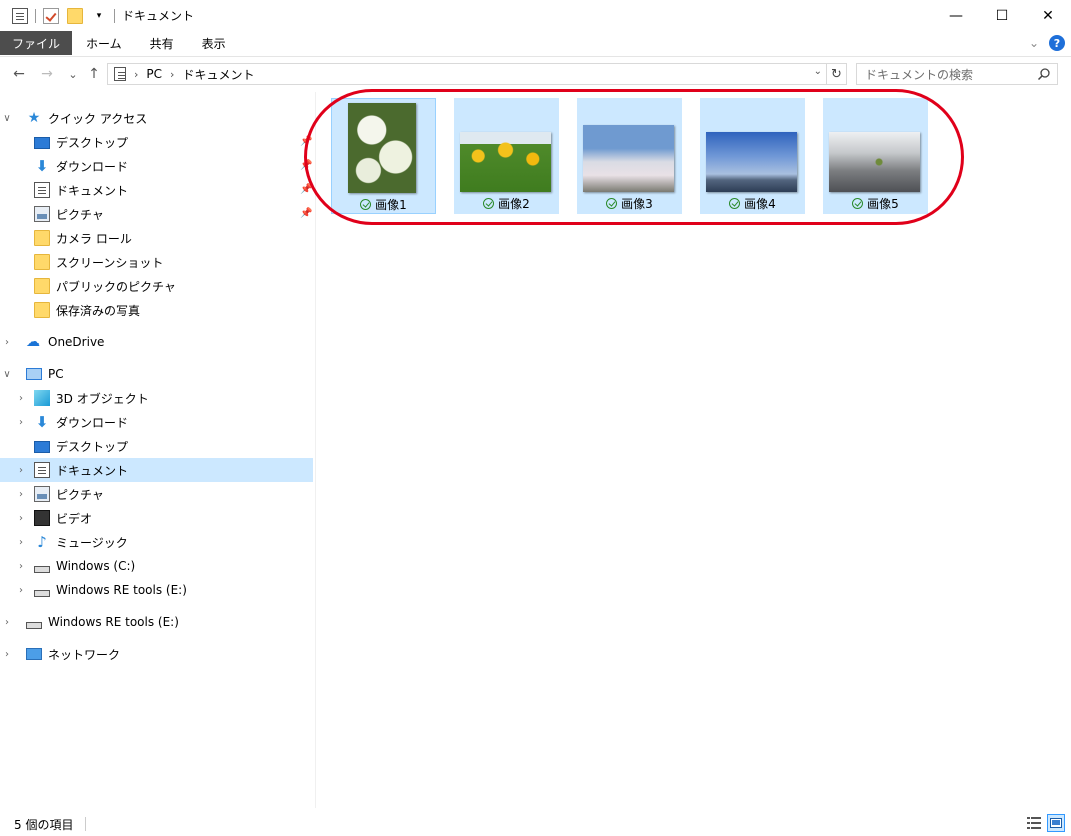  Describe the element at coordinates (98, 262) in the screenshot. I see `nav-quick-screenshots: スクリーンショット` at that location.